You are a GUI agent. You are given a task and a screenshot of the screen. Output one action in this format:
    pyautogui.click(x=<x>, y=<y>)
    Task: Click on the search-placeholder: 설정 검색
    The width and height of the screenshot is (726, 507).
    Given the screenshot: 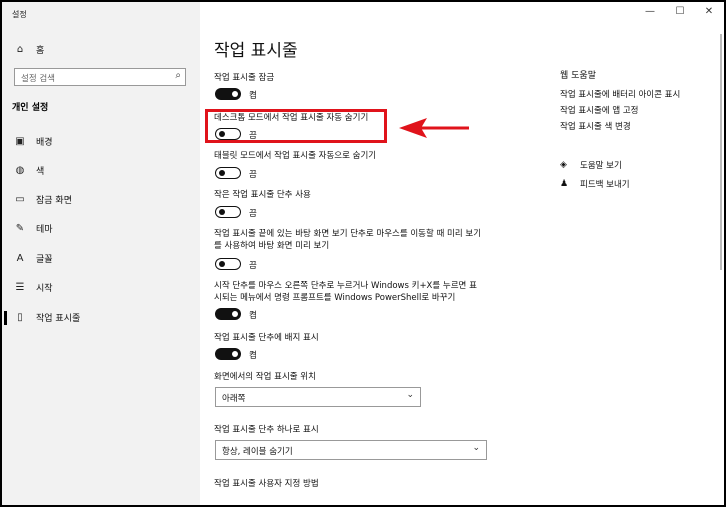 What is the action you would take?
    pyautogui.click(x=38, y=79)
    